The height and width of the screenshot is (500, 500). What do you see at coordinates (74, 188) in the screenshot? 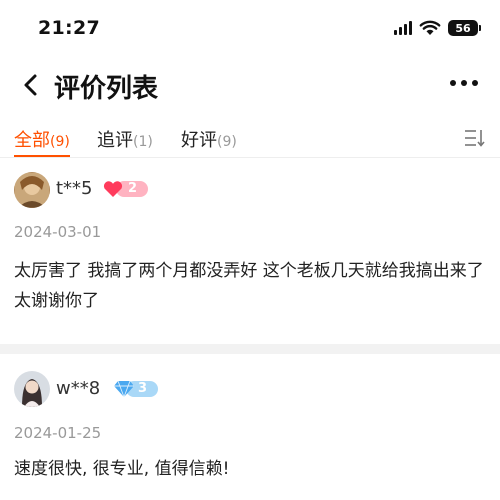
I see `reviewer-name: t**5` at bounding box center [74, 188].